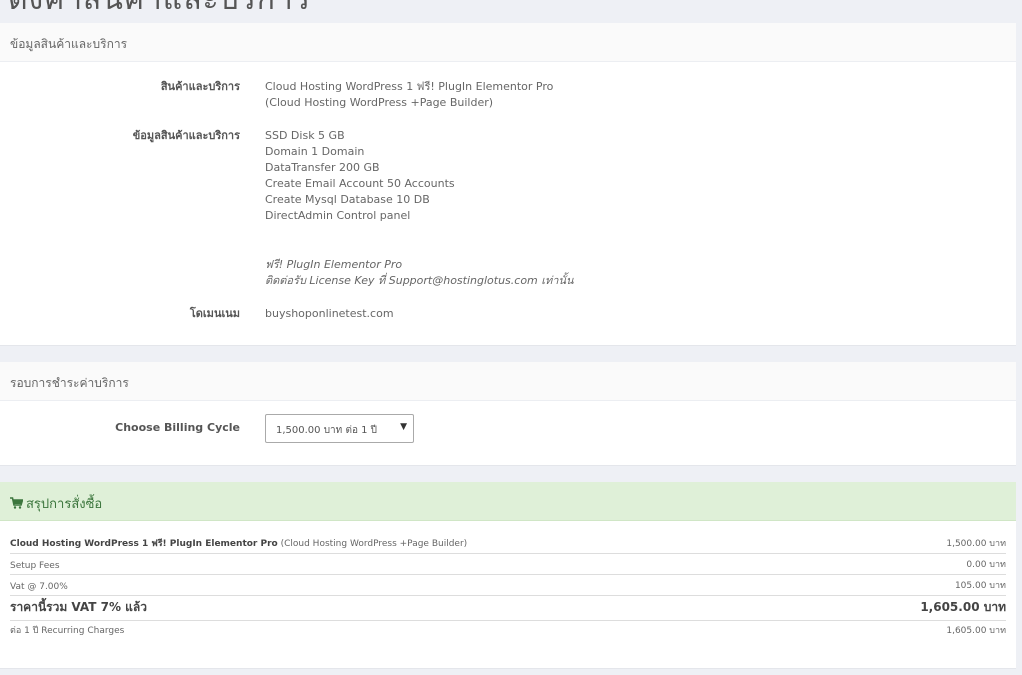 This screenshot has width=1022, height=675. I want to click on summary-total-row: ราคานี้รวม VAT 7% แล้ว 1,605.00 บาท, so click(508, 608).